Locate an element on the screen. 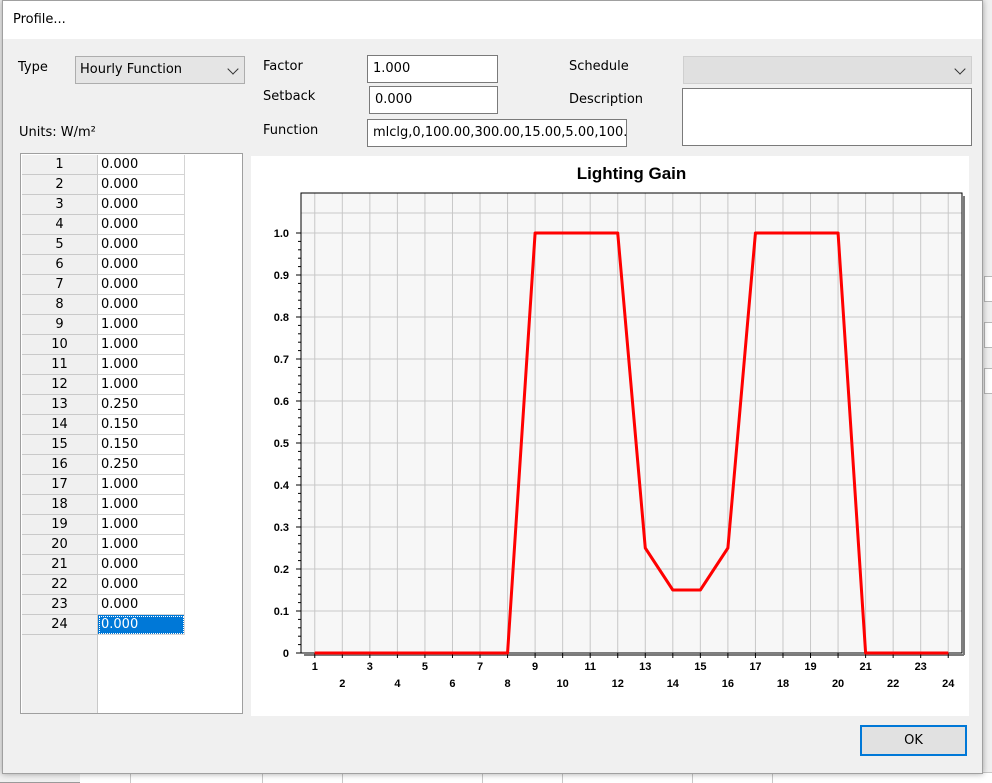 This screenshot has height=783, width=992. row-hour-header: 14 is located at coordinates (59, 425).